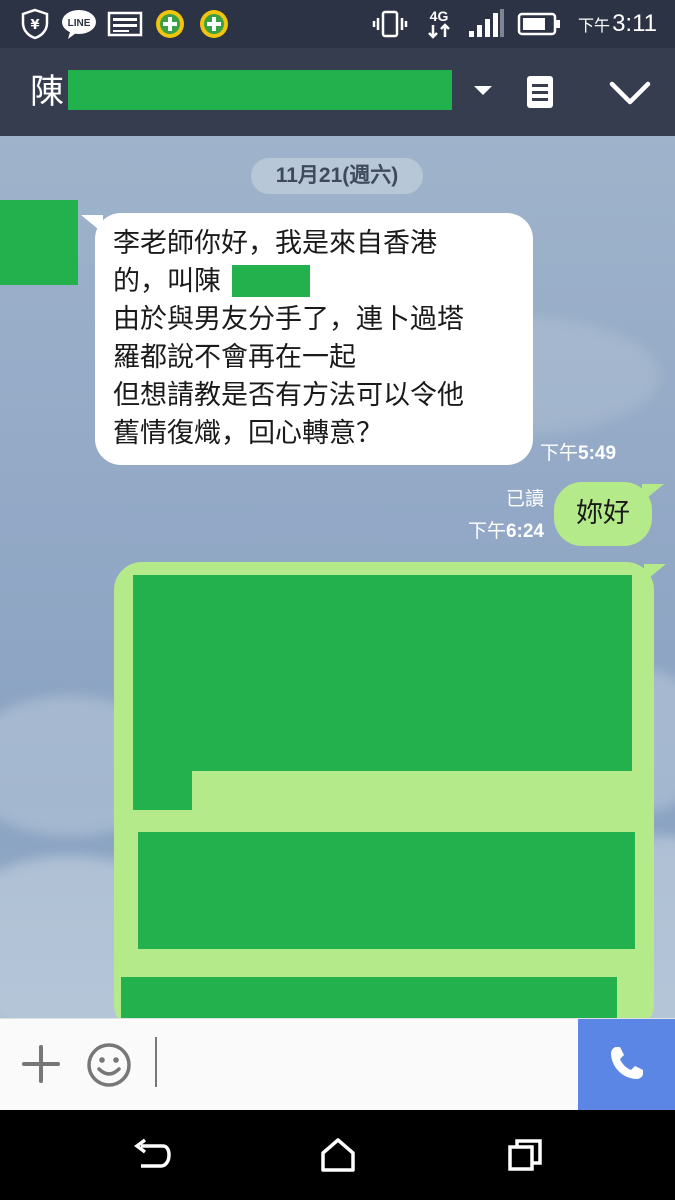  What do you see at coordinates (486, 24) in the screenshot?
I see `signal-icon` at bounding box center [486, 24].